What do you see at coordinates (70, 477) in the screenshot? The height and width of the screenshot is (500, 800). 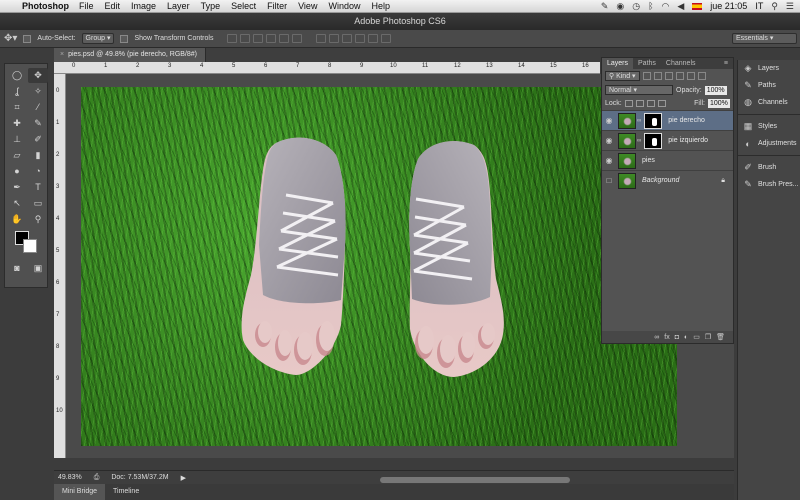 I see `zoom-level: 49.83%` at bounding box center [70, 477].